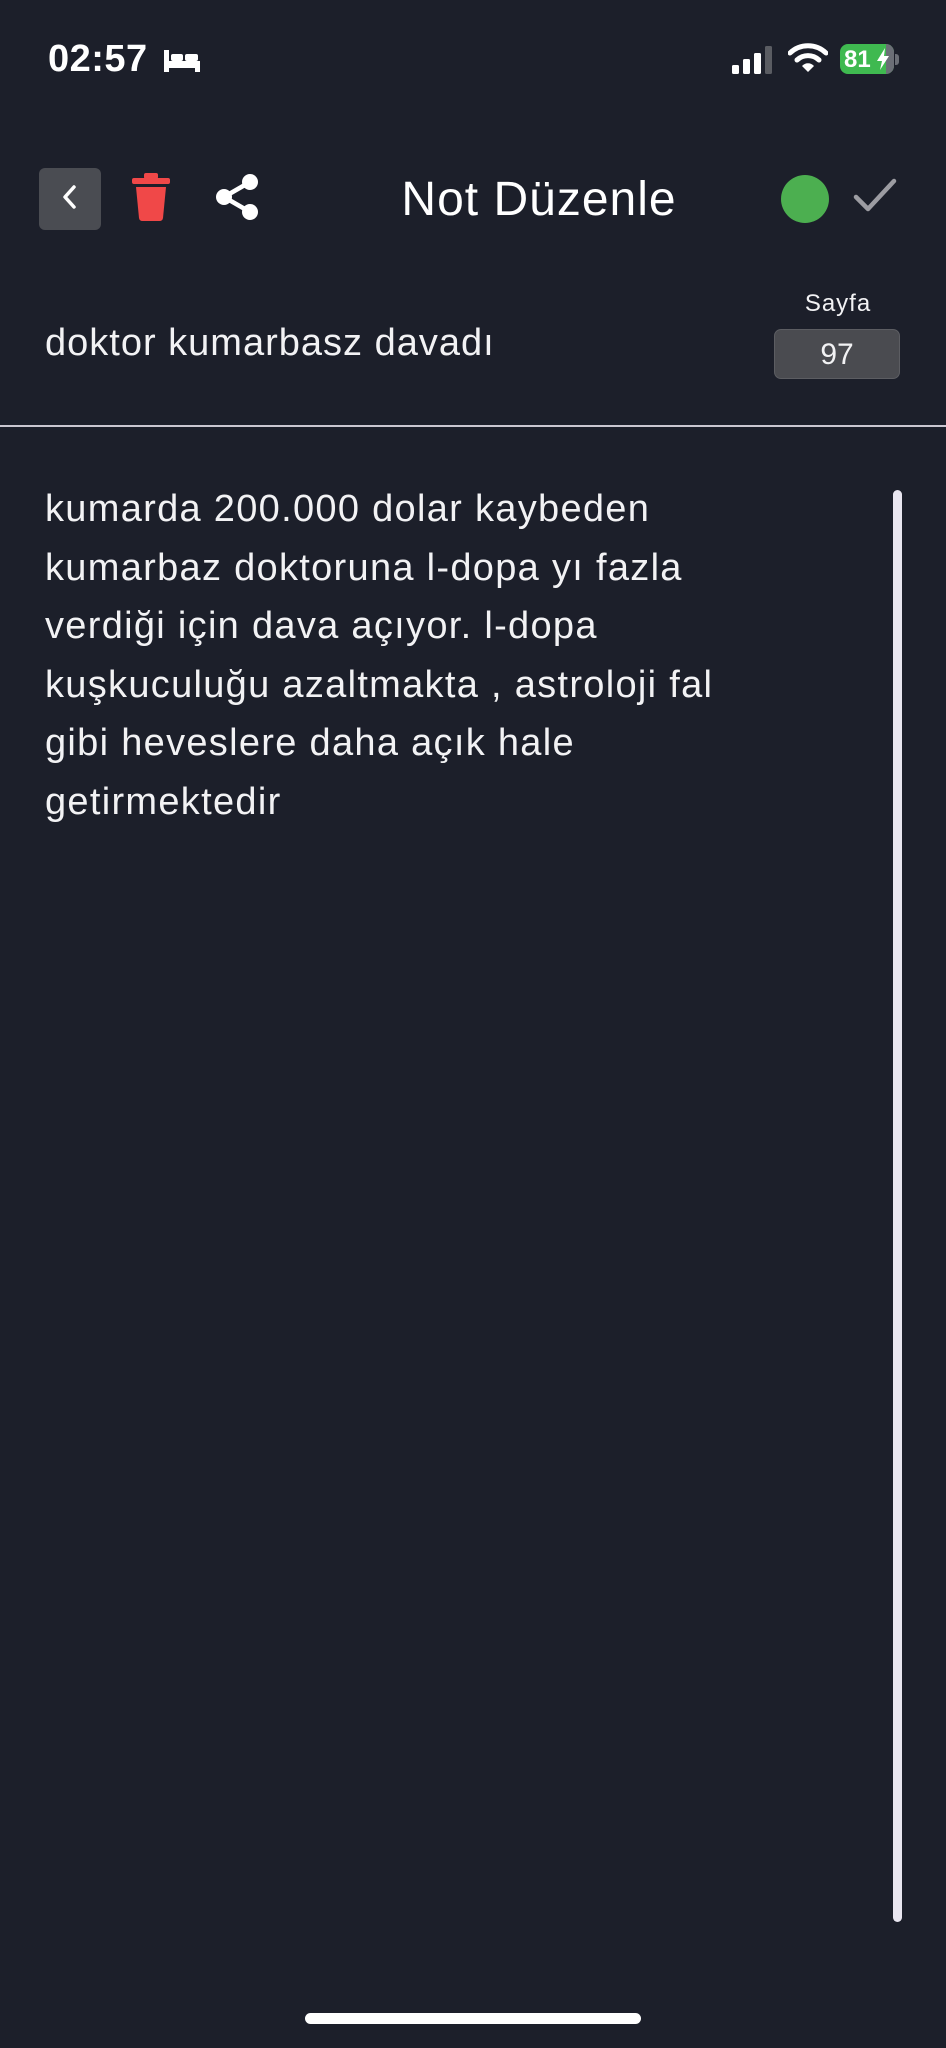 This screenshot has width=946, height=2048. What do you see at coordinates (808, 60) in the screenshot?
I see `wifi-icon` at bounding box center [808, 60].